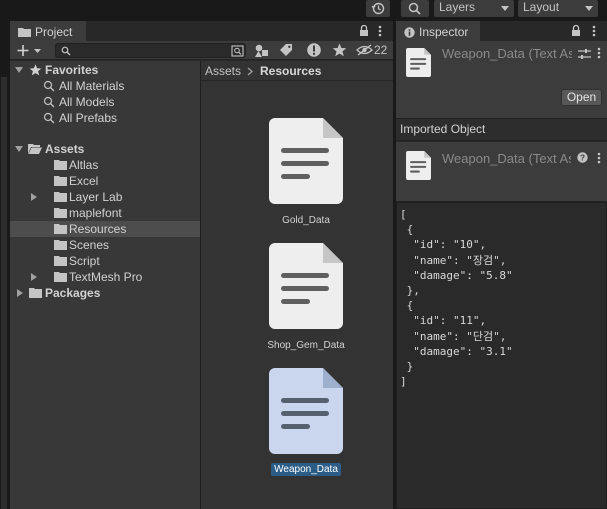  What do you see at coordinates (105, 149) in the screenshot?
I see `tree-item-assets: Assets` at bounding box center [105, 149].